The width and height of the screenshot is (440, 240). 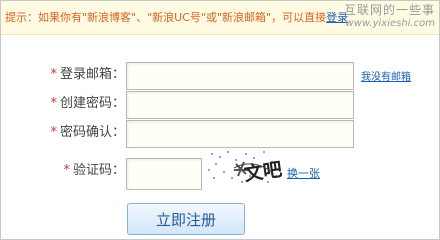 What do you see at coordinates (164, 174) in the screenshot?
I see `captcha-field` at bounding box center [164, 174].